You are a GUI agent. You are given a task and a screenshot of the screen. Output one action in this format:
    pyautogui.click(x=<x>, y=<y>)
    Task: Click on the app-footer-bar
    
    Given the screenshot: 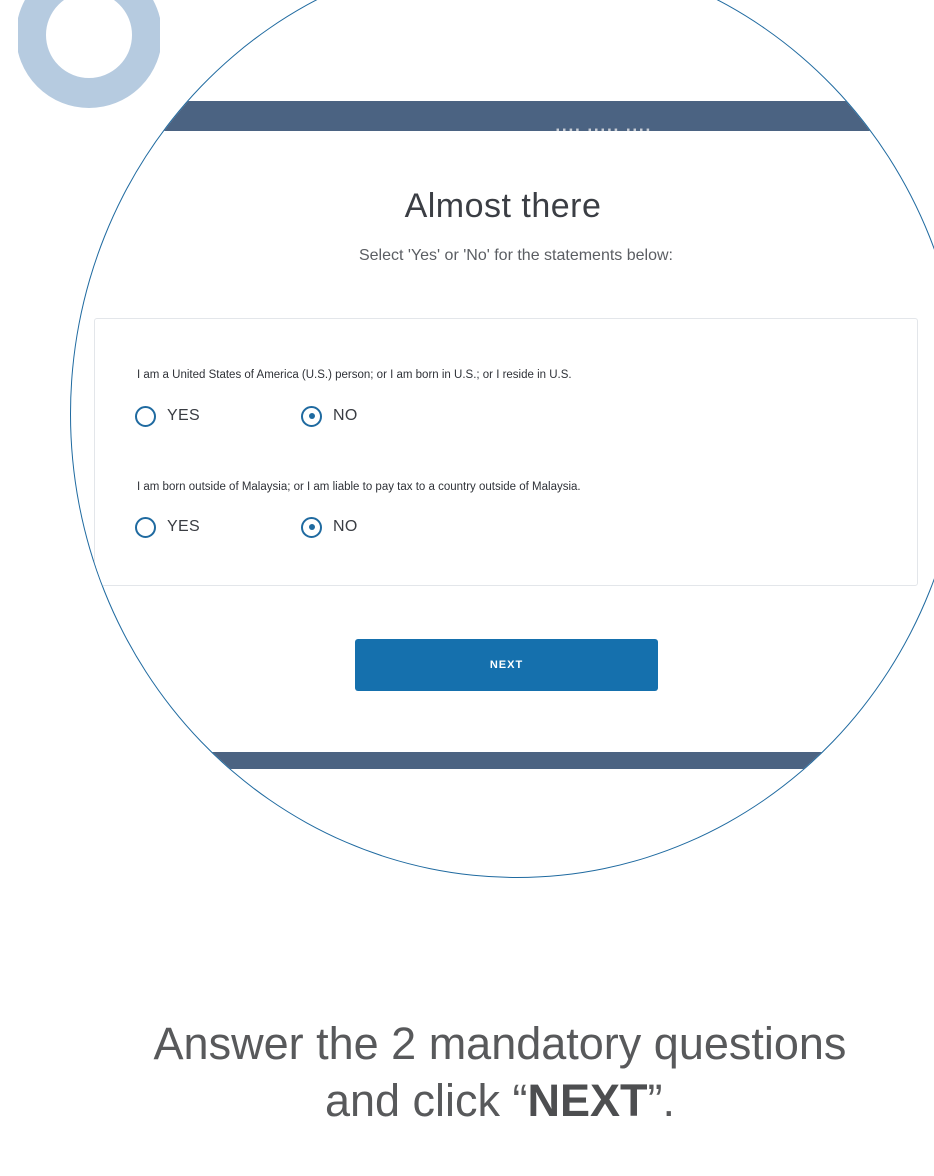 What is the action you would take?
    pyautogui.click(x=502, y=760)
    